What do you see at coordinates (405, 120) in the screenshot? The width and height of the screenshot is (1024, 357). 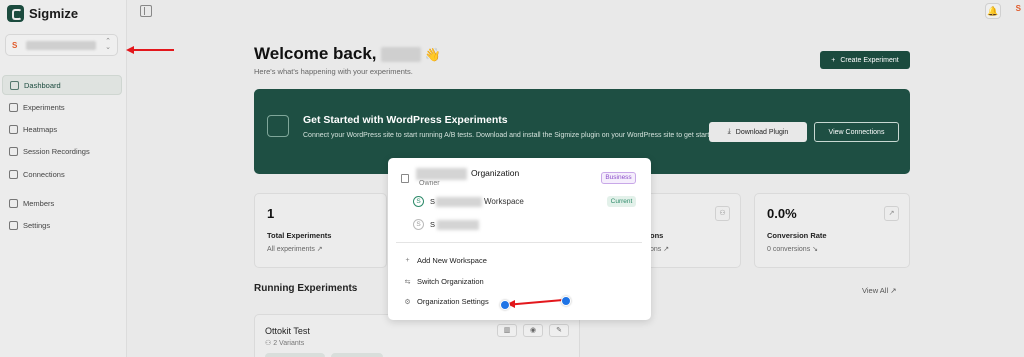 I see `banner-title: Get Started with WordPress Experiments` at bounding box center [405, 120].